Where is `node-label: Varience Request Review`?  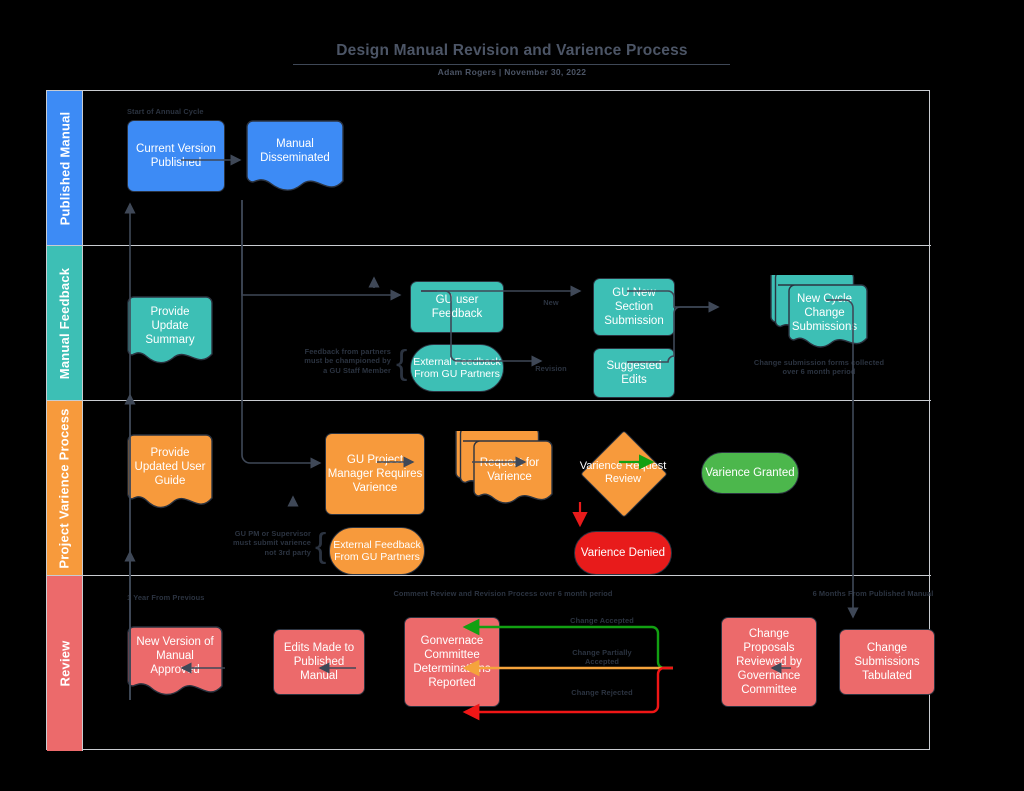 node-label: Varience Request Review is located at coordinates (623, 472).